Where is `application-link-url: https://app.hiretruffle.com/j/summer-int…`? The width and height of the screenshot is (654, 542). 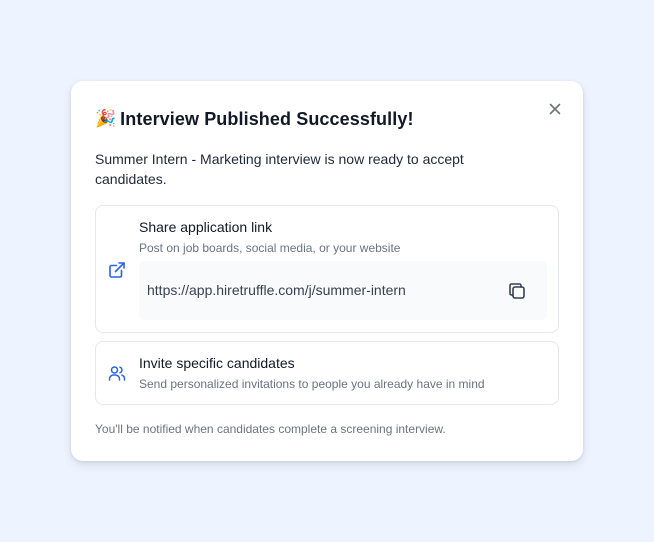
application-link-url: https://app.hiretruffle.com/j/summer-int… is located at coordinates (276, 290).